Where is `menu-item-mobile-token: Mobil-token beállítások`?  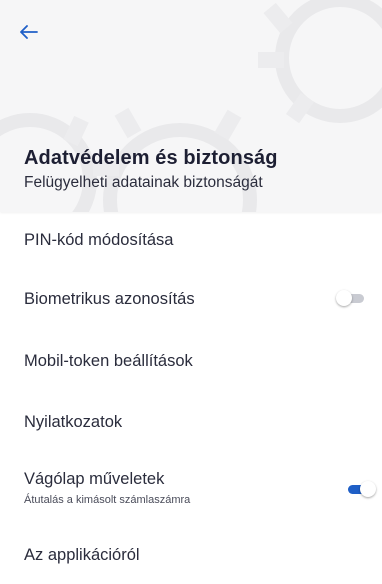 menu-item-mobile-token: Mobil-token beállítások is located at coordinates (191, 362).